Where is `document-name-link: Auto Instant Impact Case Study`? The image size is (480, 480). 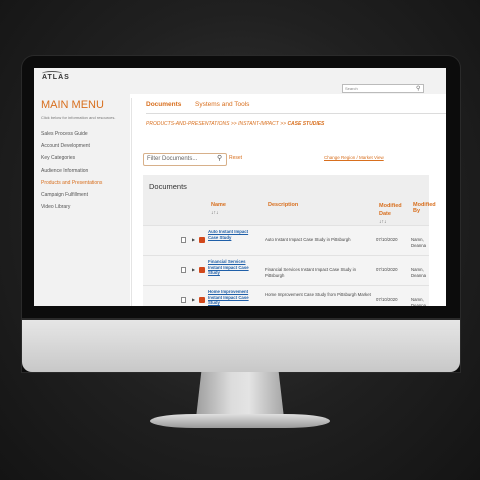 document-name-link: Auto Instant Impact Case Study is located at coordinates (233, 234).